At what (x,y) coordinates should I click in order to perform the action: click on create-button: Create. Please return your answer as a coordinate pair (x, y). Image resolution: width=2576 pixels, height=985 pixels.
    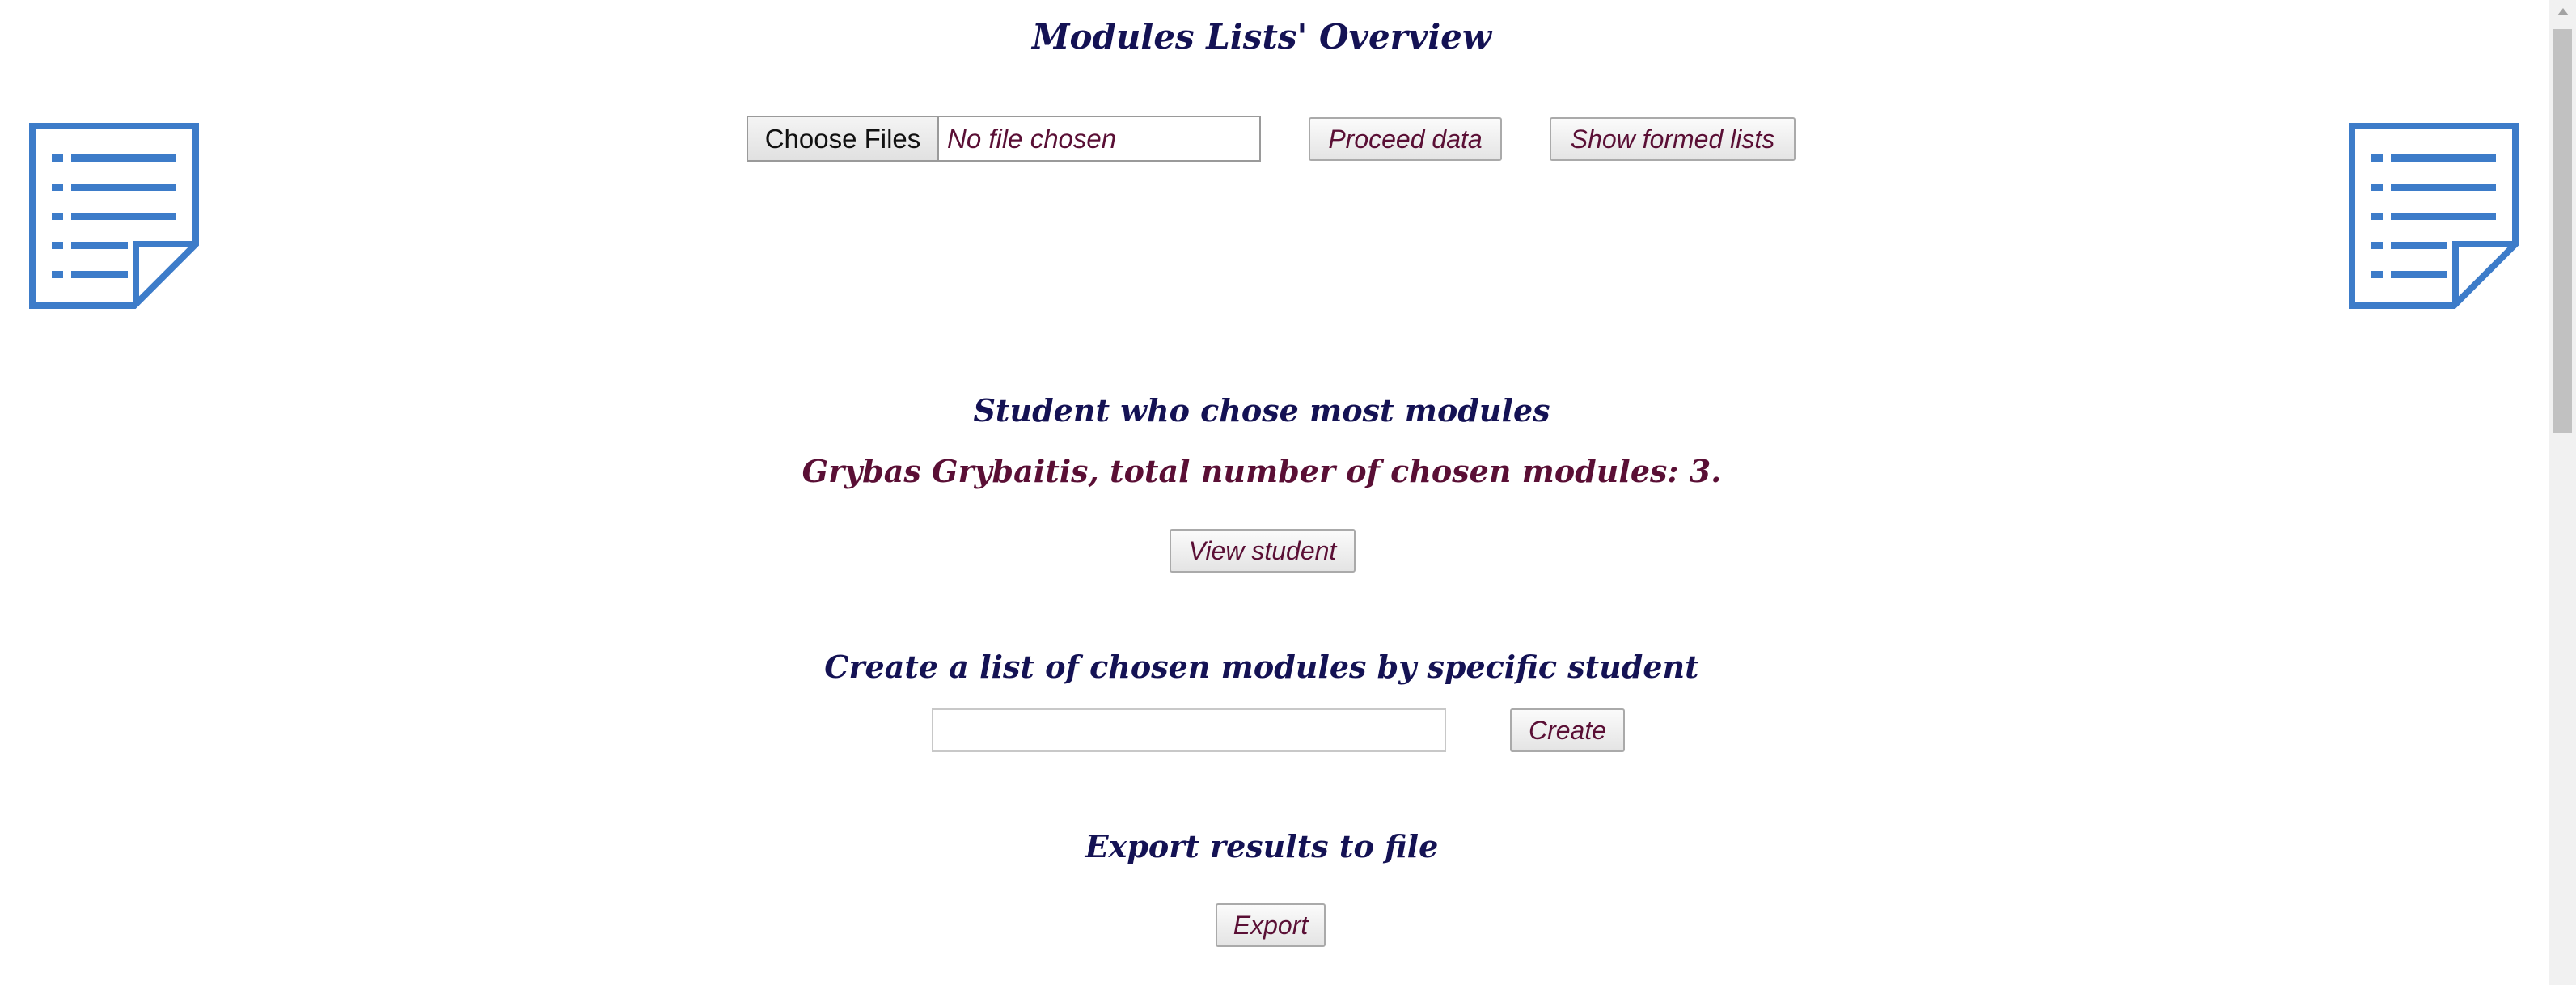
    Looking at the image, I should click on (1567, 730).